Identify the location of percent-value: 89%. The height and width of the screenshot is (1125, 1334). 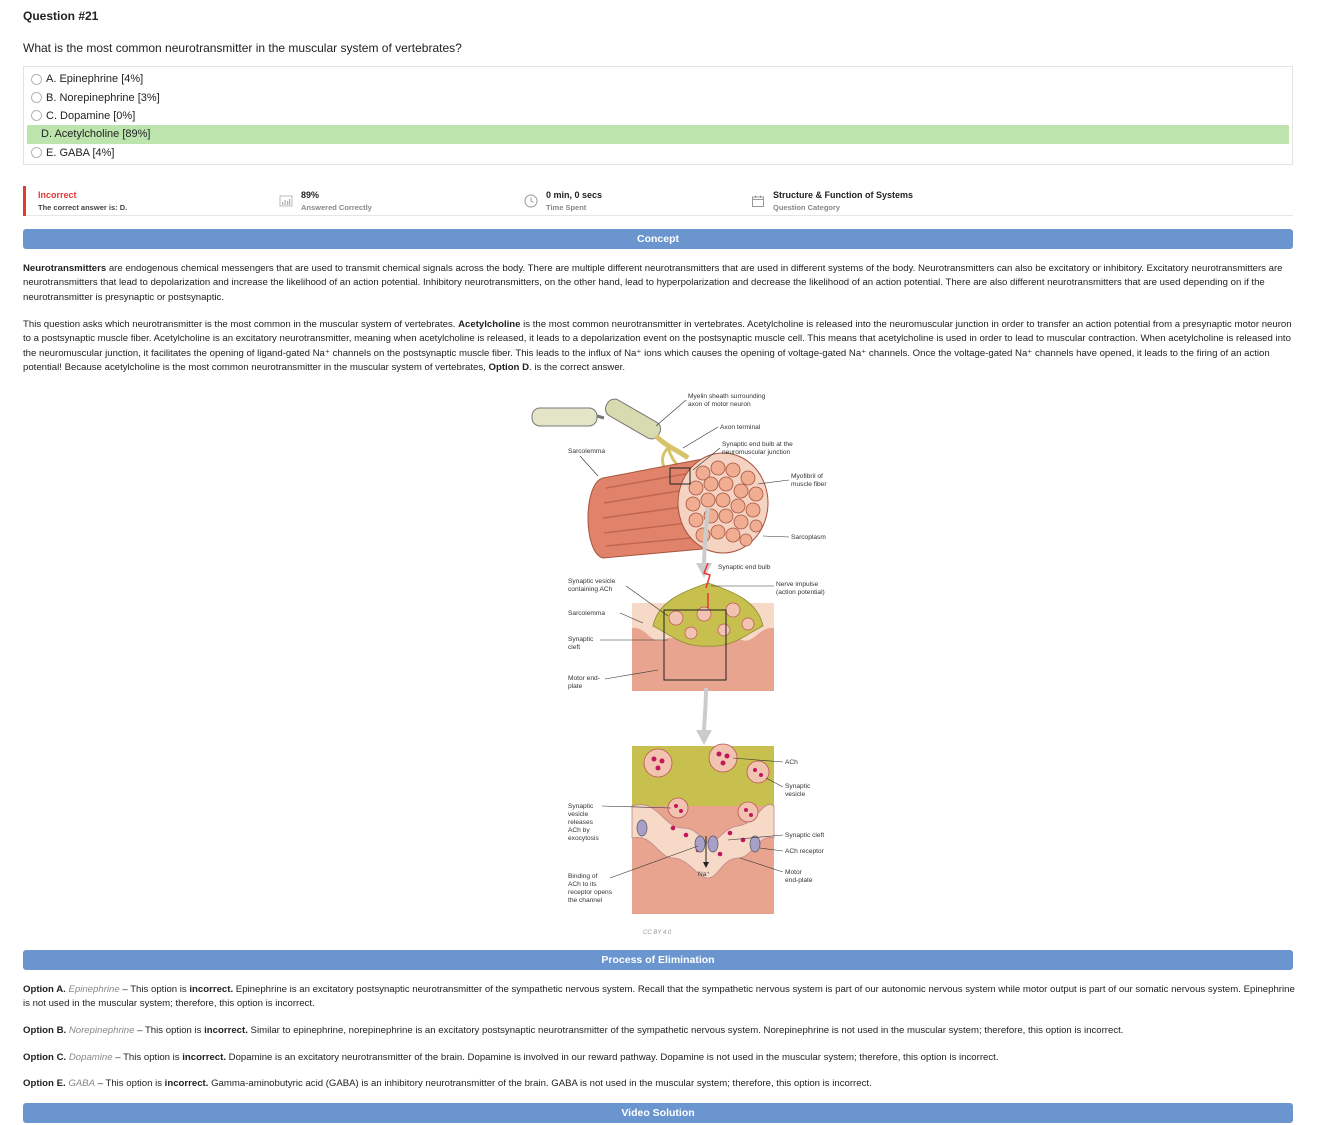
(310, 195).